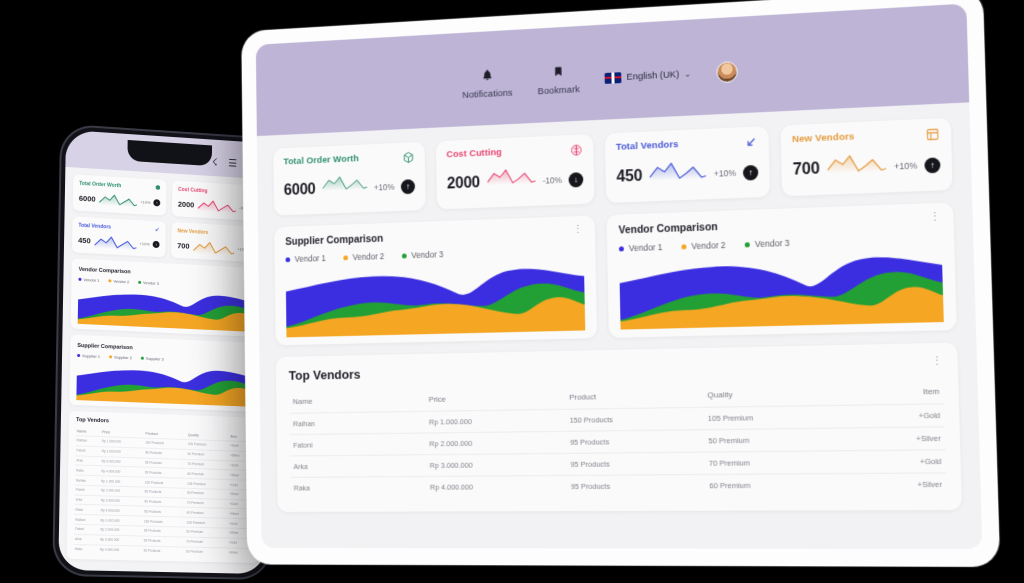 The height and width of the screenshot is (583, 1024). Describe the element at coordinates (408, 157) in the screenshot. I see `cube-icon` at that location.